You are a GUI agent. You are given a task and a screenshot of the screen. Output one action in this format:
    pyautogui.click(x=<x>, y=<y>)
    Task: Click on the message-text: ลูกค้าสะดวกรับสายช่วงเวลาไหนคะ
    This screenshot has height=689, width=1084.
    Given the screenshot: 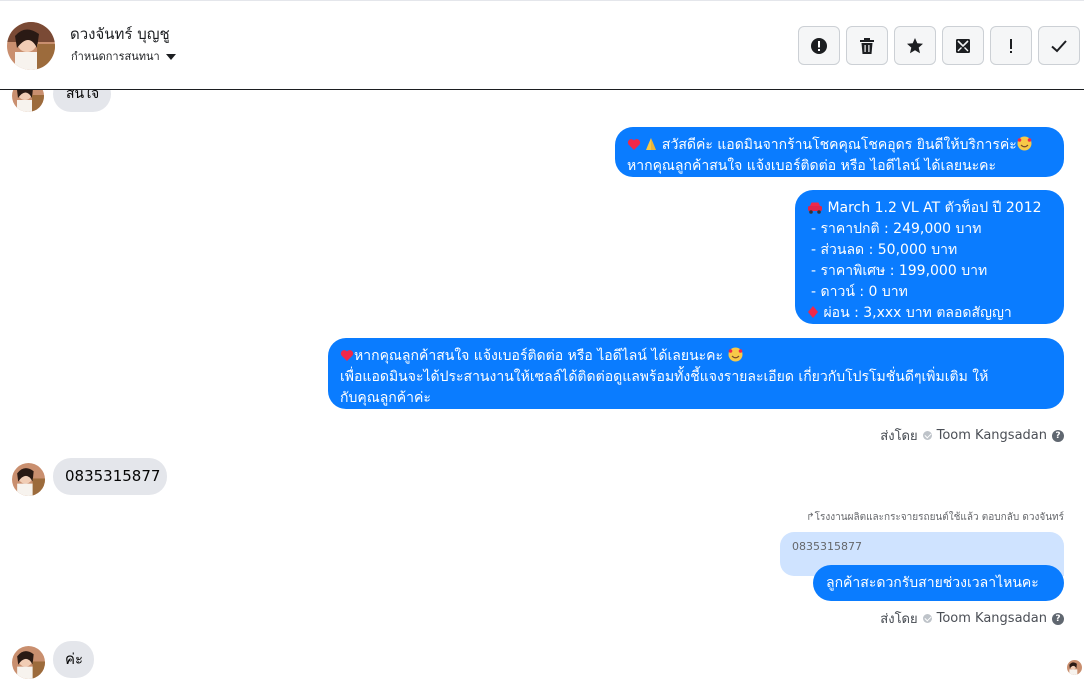 What is the action you would take?
    pyautogui.click(x=932, y=583)
    